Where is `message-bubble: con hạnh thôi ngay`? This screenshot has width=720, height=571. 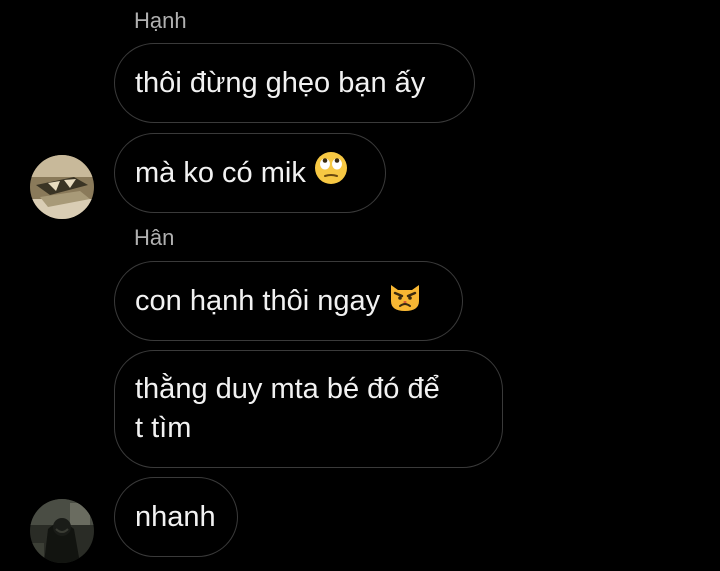 message-bubble: con hạnh thôi ngay is located at coordinates (288, 301).